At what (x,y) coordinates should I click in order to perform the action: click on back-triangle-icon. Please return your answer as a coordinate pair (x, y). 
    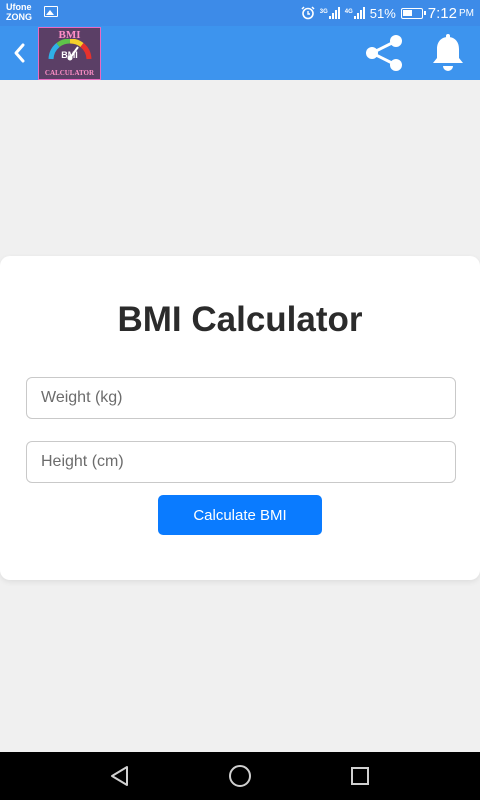
    Looking at the image, I should click on (119, 776).